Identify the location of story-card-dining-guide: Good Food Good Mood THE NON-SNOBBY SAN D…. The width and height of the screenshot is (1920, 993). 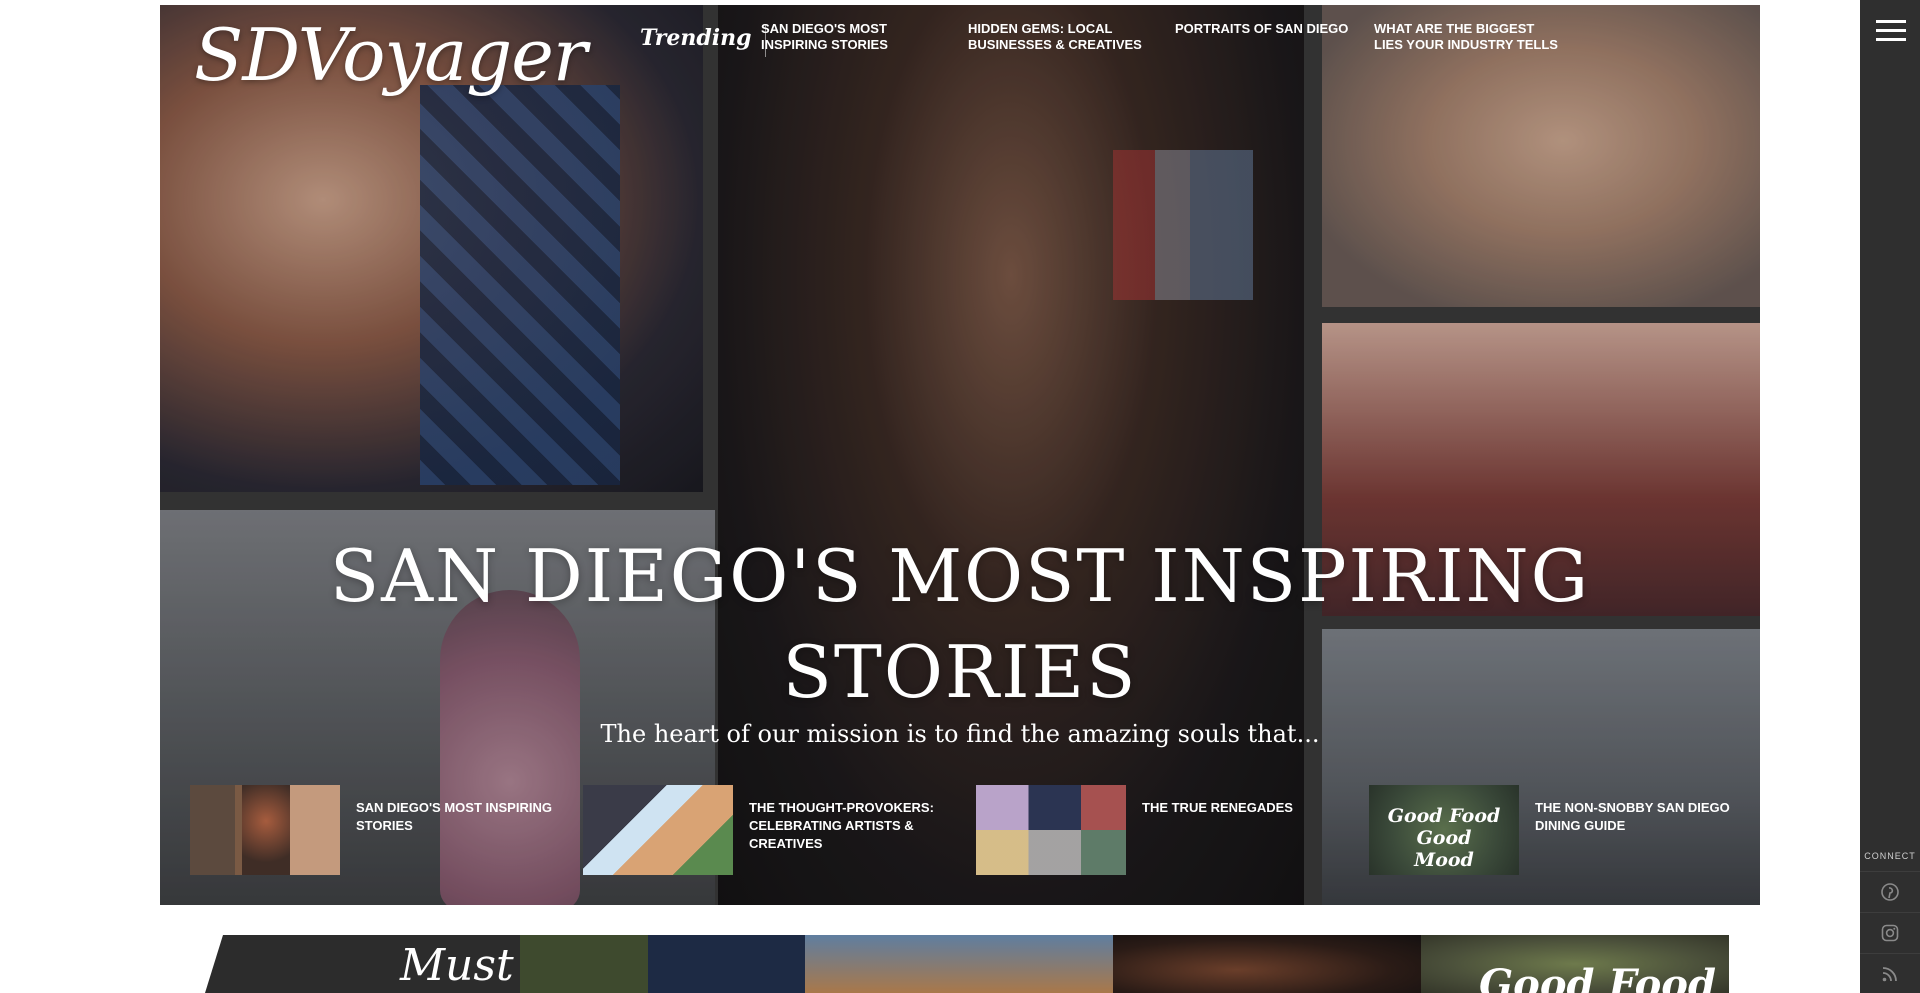
(1559, 831).